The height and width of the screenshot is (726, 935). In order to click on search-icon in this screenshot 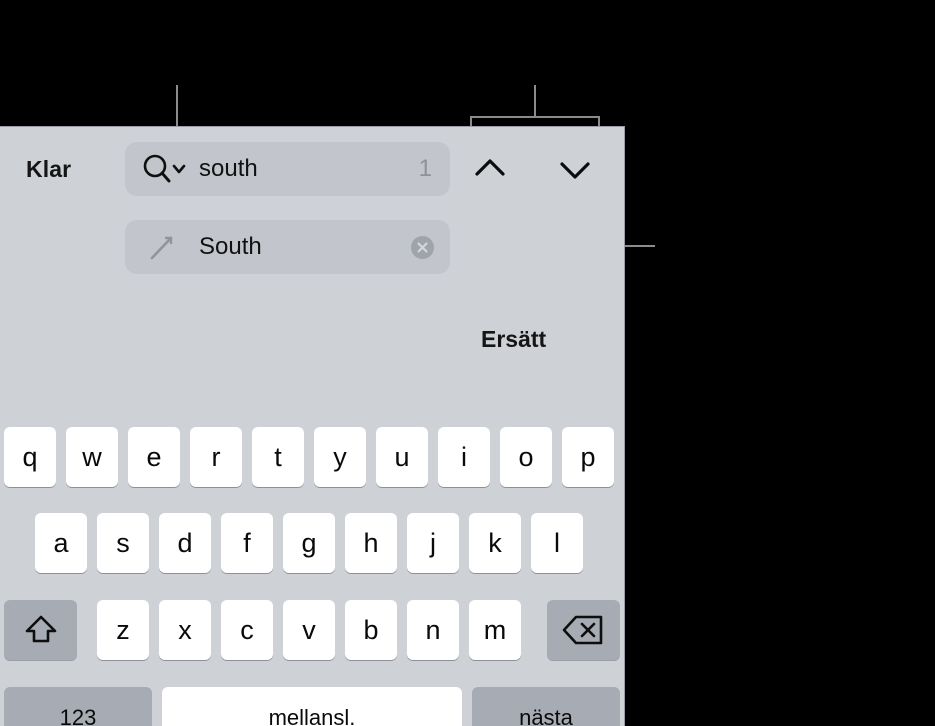, I will do `click(166, 169)`.